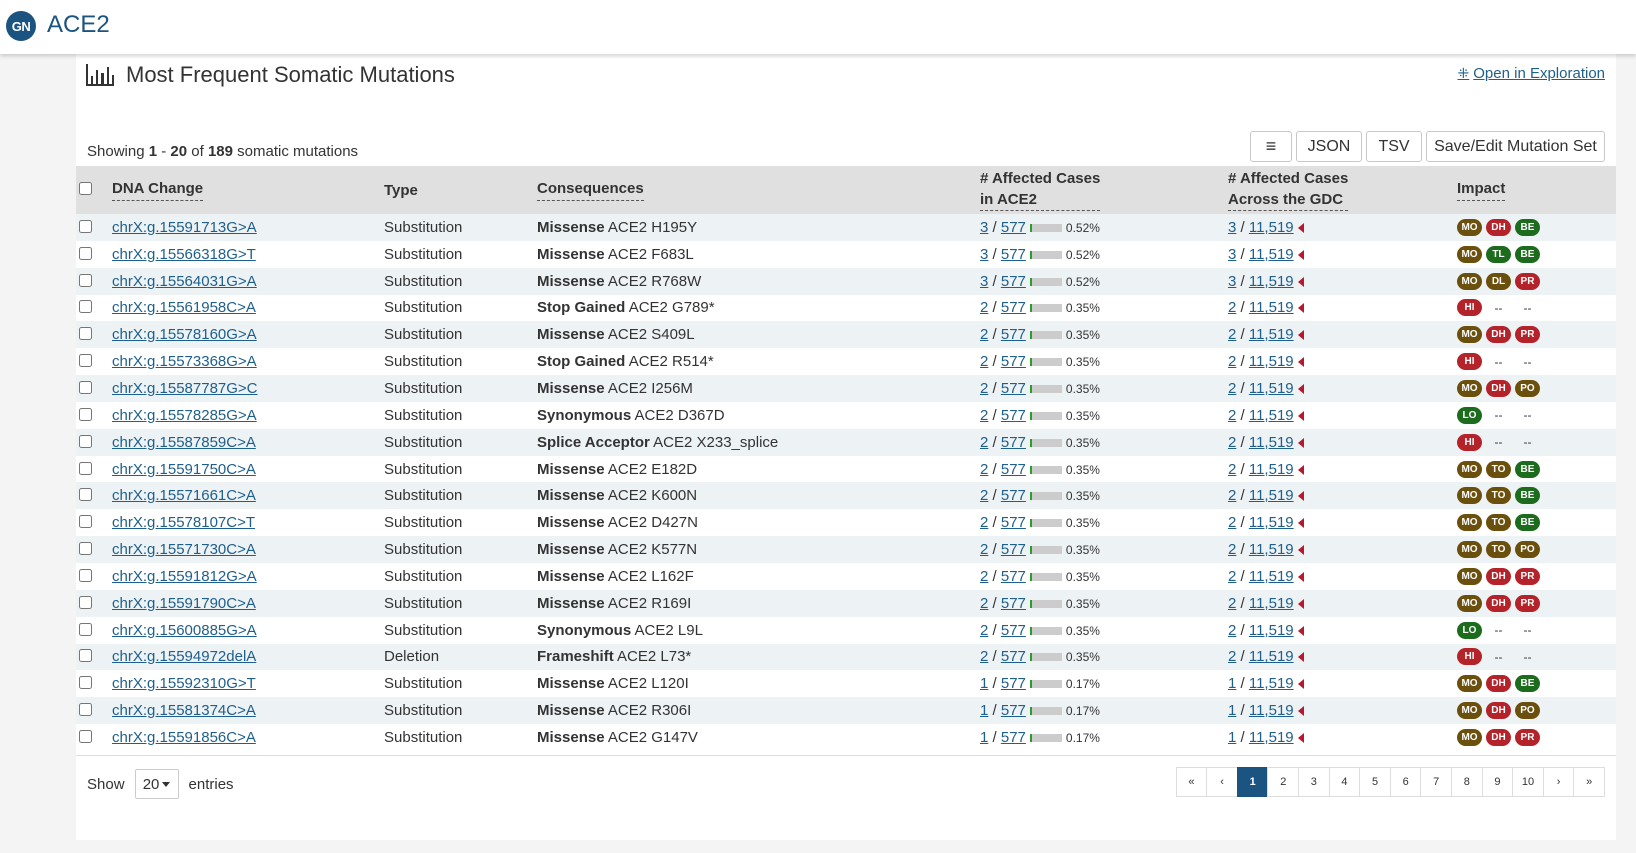 Image resolution: width=1636 pixels, height=853 pixels. Describe the element at coordinates (183, 522) in the screenshot. I see `dna-change-link: chrX:g.15578107C>T` at that location.